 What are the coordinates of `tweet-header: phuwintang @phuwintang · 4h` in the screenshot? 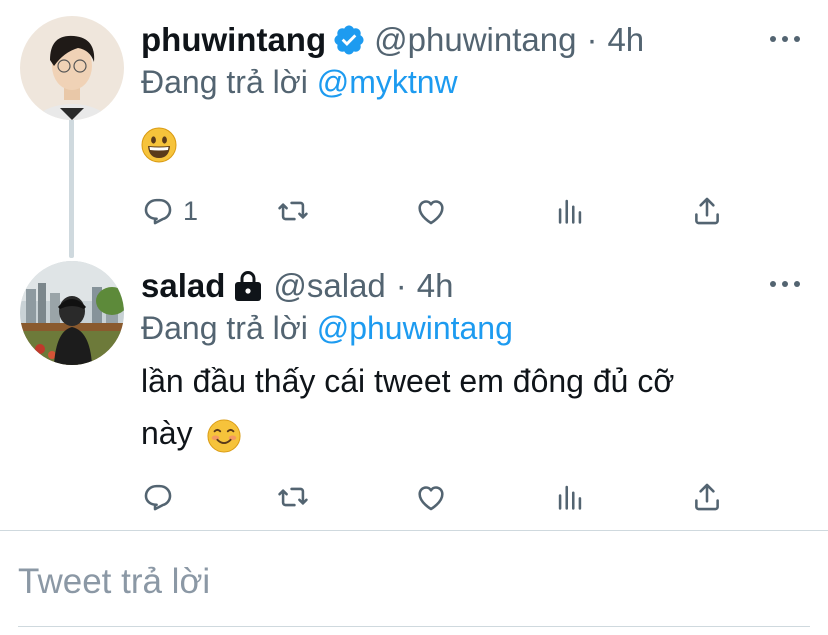 It's located at (392, 40).